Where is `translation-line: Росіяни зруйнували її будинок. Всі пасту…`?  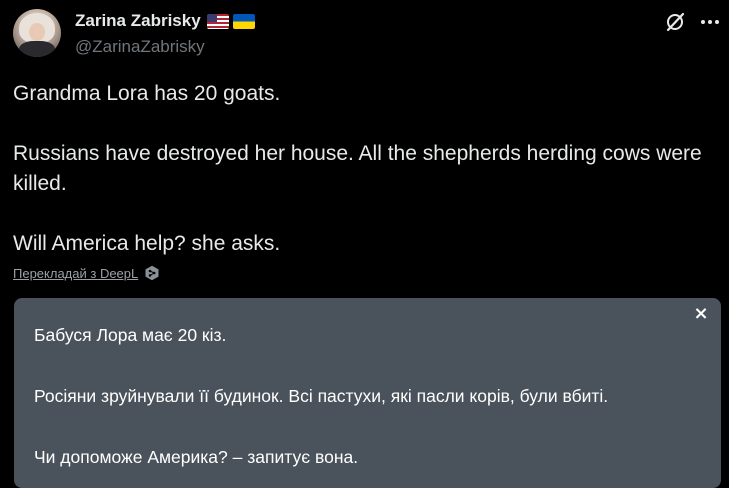
translation-line: Росіяни зруйнували її будинок. Всі пасту… is located at coordinates (321, 396).